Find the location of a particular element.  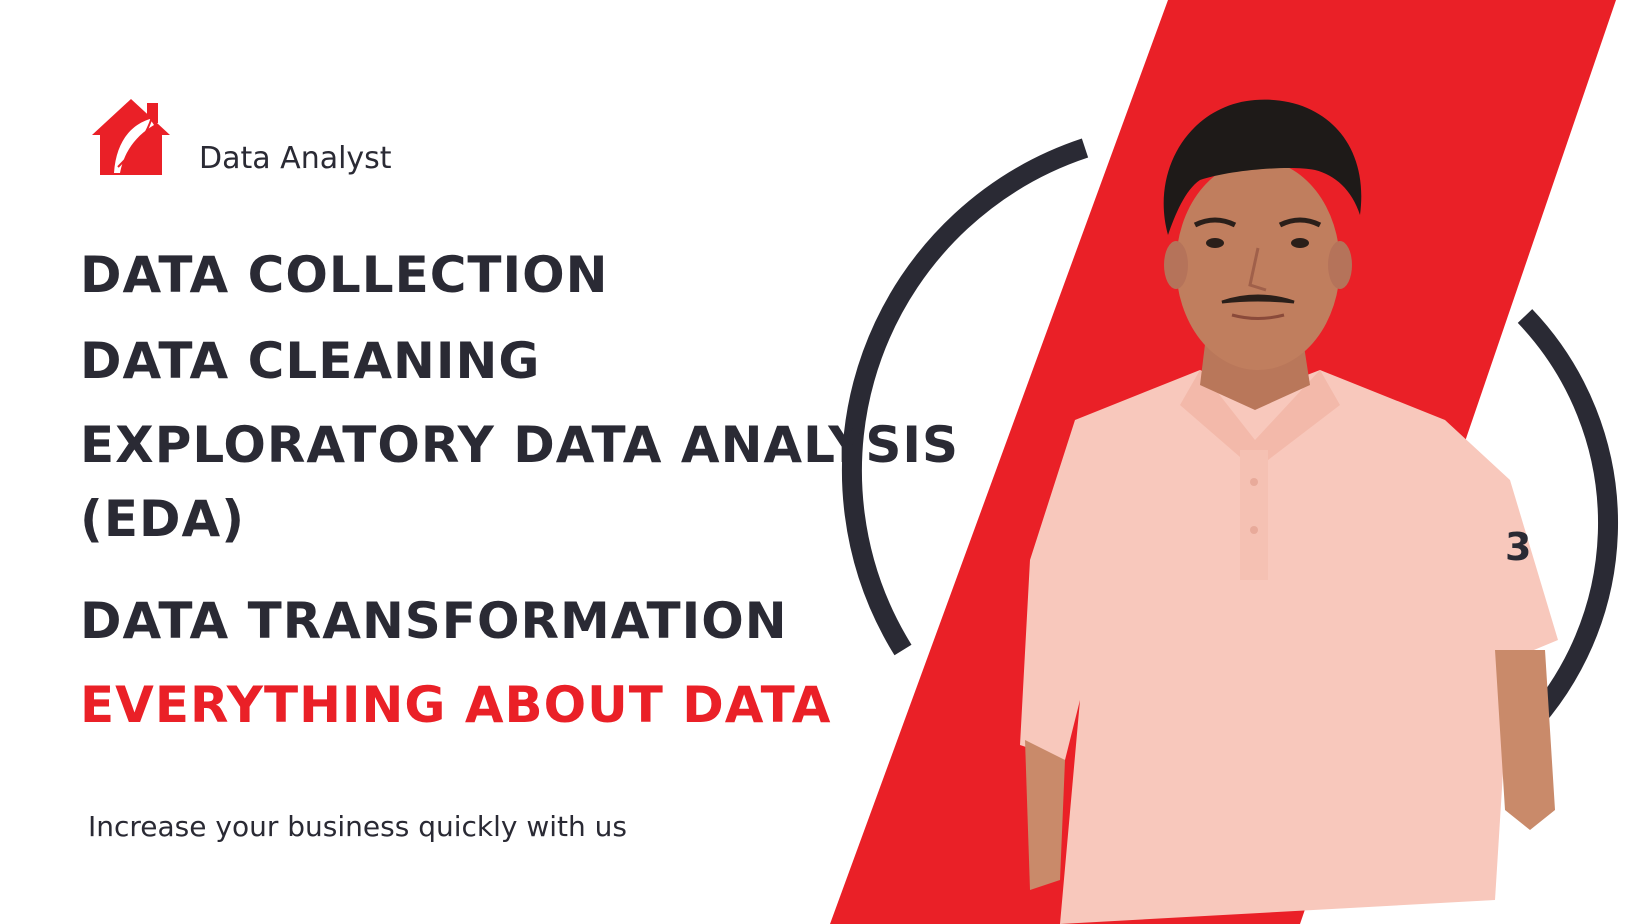

logo is located at coordinates (131, 138).